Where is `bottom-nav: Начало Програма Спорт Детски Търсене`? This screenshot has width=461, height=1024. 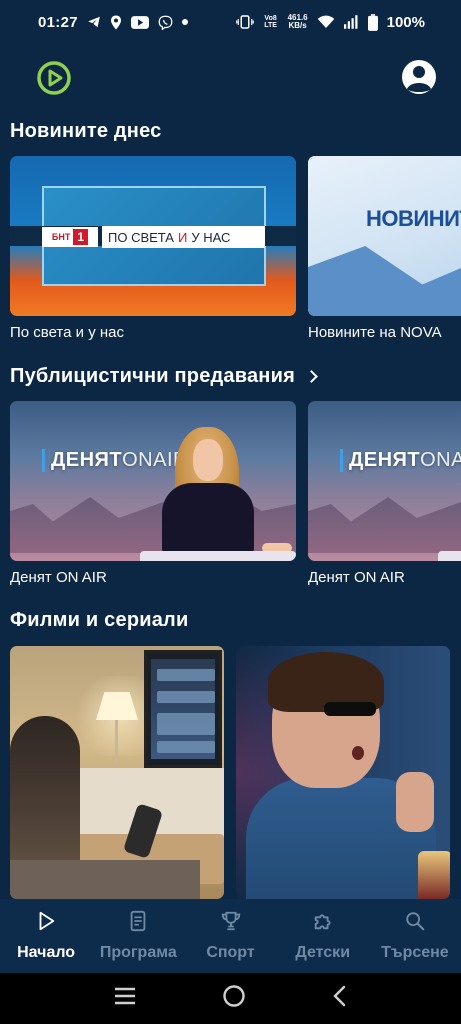
bottom-nav: Начало Програма Спорт Детски Търсене is located at coordinates (230, 936).